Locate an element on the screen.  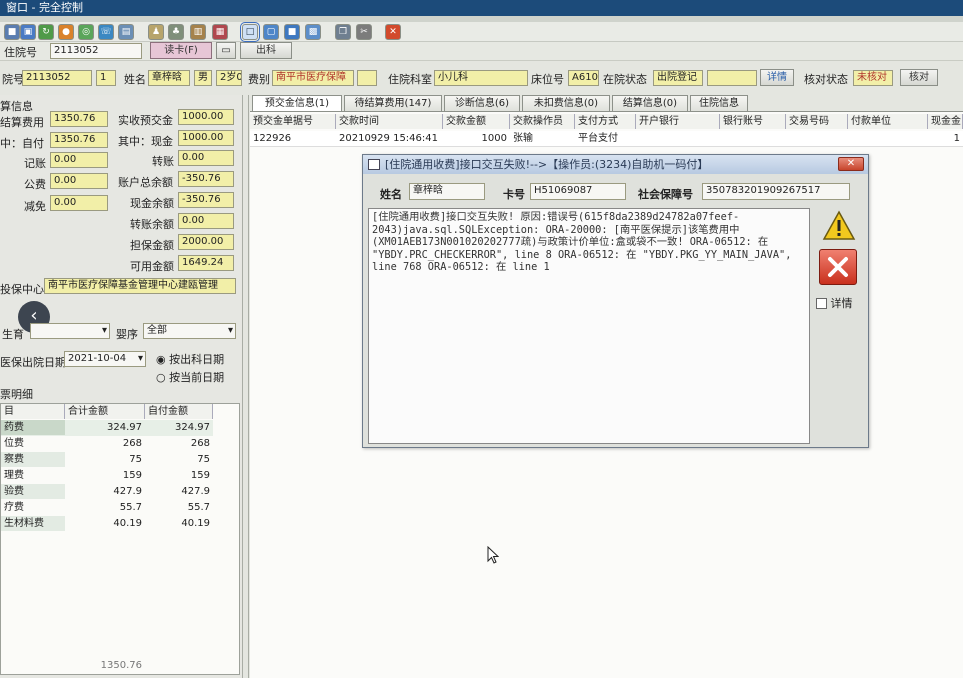
invoice-item-5: 疗费 is located at coordinates (14, 507).